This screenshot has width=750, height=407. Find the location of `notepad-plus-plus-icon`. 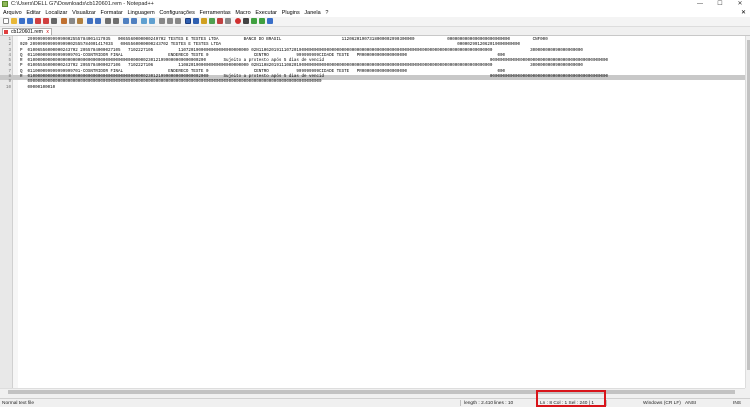

notepad-plus-plus-icon is located at coordinates (5, 4).